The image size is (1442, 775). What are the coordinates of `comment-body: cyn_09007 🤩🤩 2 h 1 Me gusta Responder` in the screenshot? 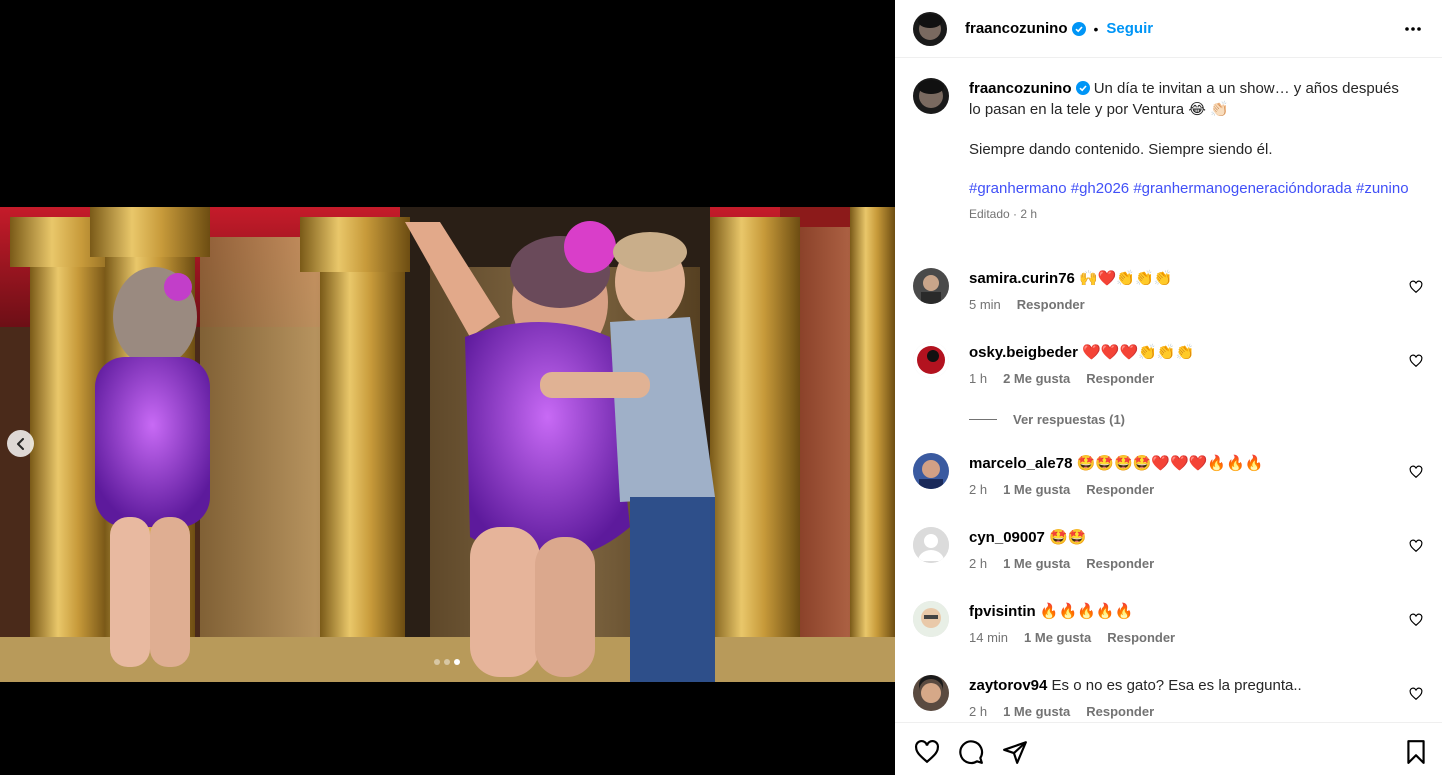 It's located at (1189, 550).